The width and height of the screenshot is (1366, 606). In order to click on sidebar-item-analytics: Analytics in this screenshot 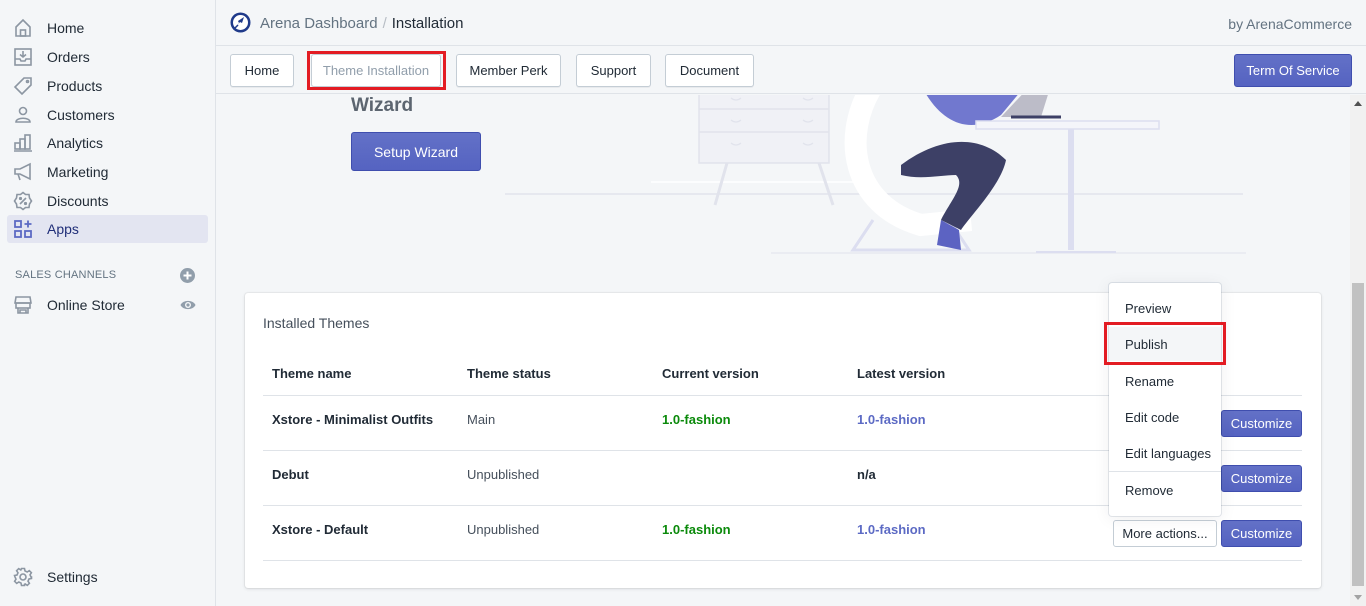, I will do `click(107, 143)`.